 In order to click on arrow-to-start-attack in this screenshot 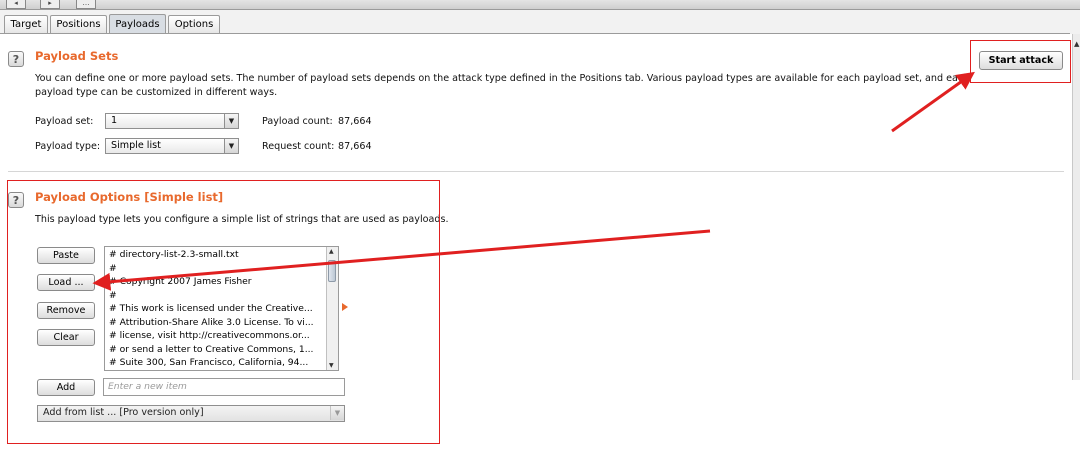, I will do `click(933, 102)`.